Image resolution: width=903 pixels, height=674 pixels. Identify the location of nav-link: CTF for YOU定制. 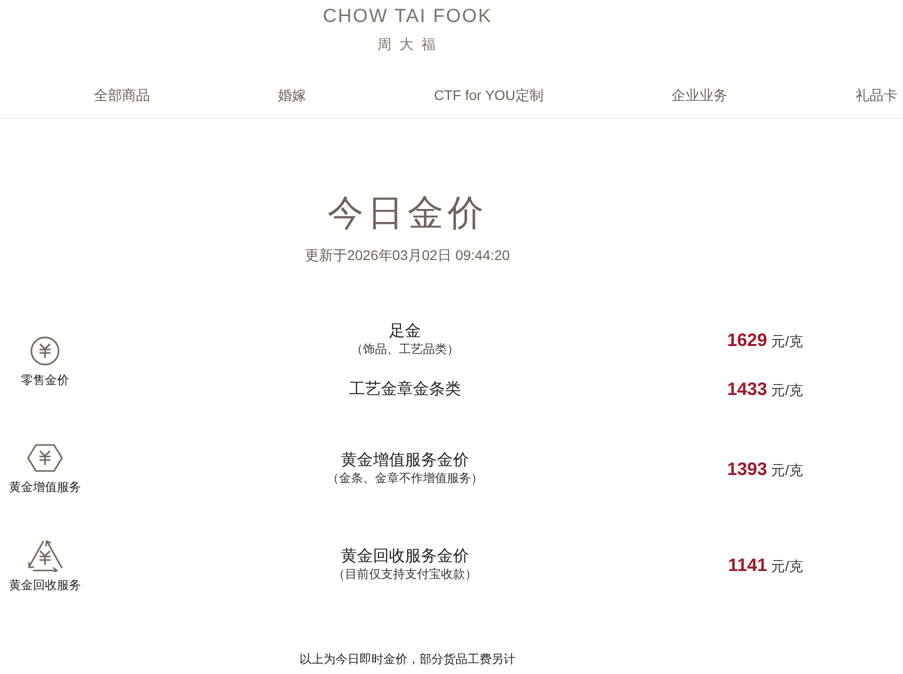
(489, 96).